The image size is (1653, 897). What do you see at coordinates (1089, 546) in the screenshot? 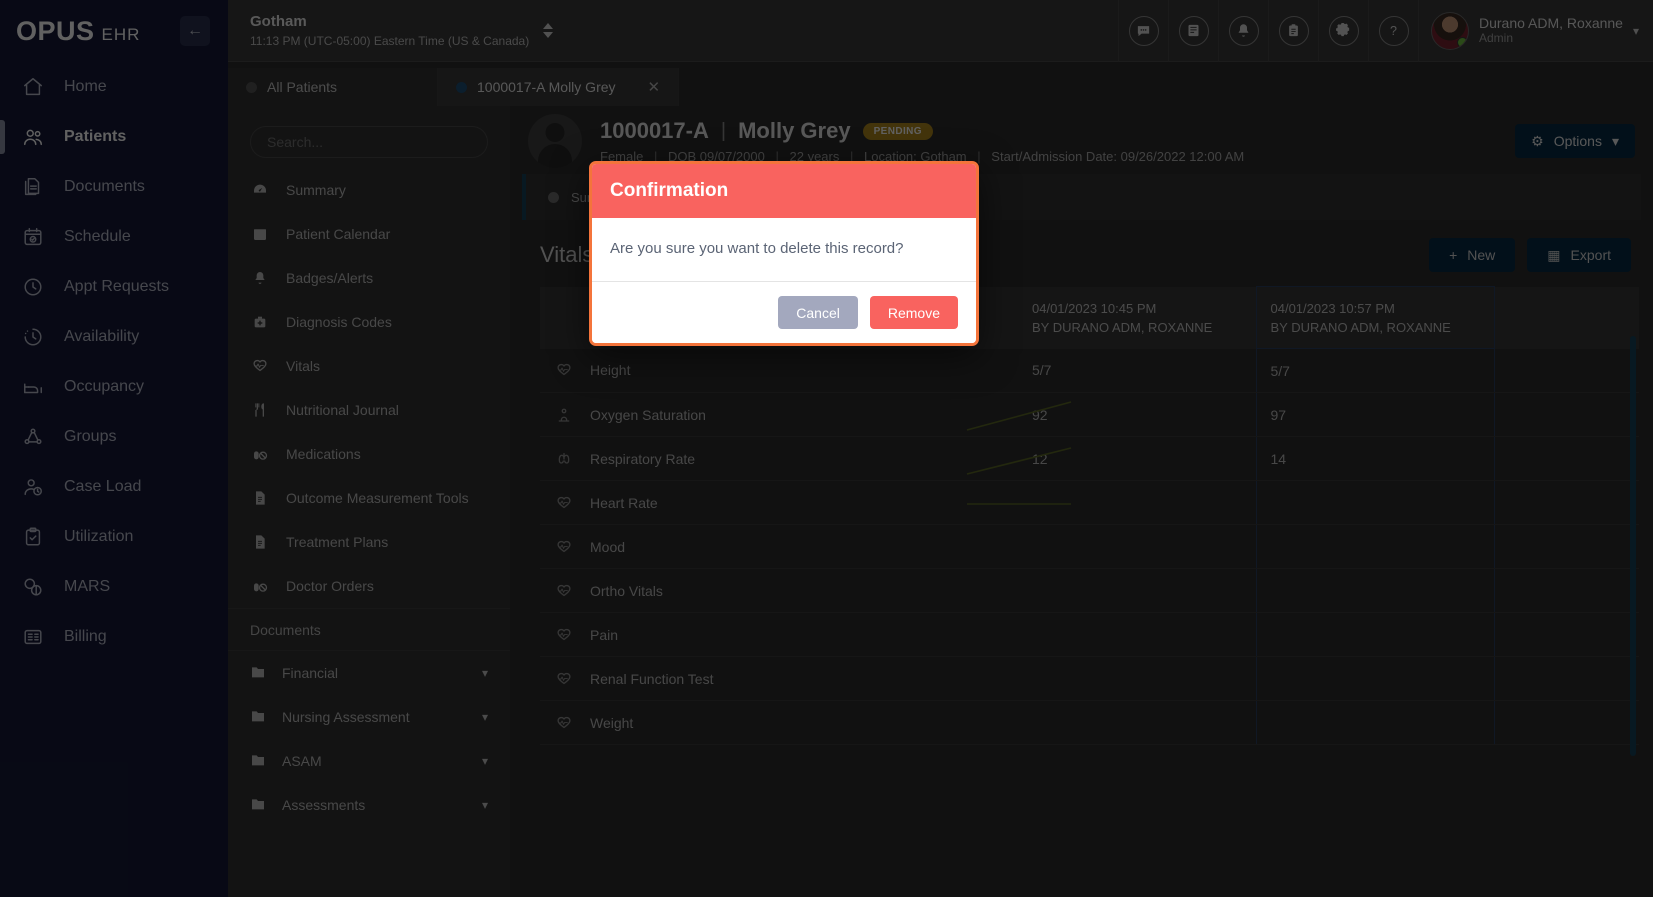
I see `table-row: Mood` at bounding box center [1089, 546].